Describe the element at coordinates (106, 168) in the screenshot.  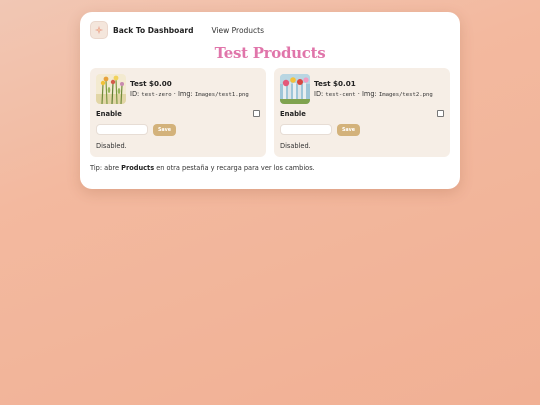
I see `tip-prefix: Tip: abre` at that location.